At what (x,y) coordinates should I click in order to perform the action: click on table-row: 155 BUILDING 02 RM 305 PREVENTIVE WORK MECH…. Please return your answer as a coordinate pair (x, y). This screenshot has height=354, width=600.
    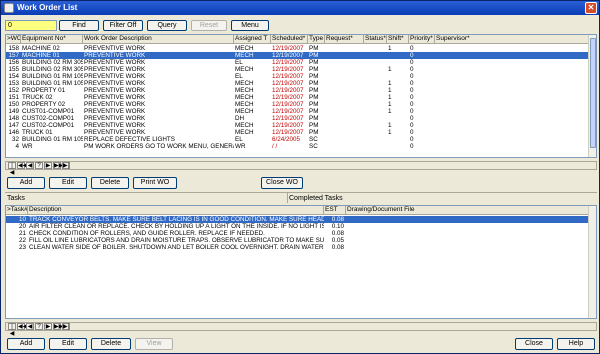
    Looking at the image, I should click on (297, 69).